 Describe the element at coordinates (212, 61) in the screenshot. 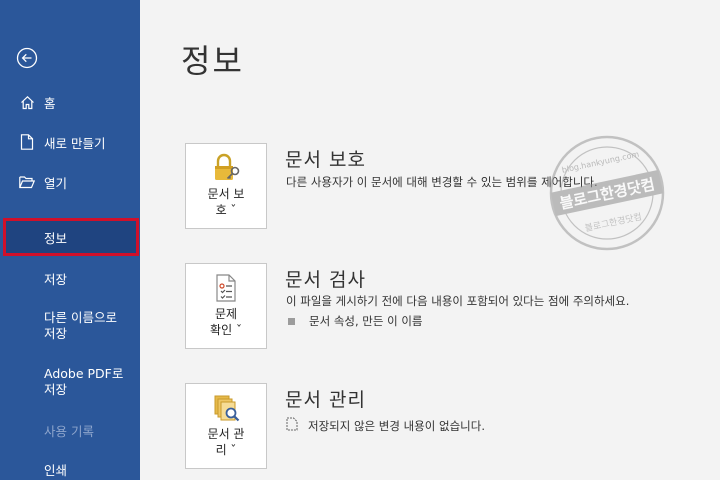

I see `page-title: 정보` at that location.